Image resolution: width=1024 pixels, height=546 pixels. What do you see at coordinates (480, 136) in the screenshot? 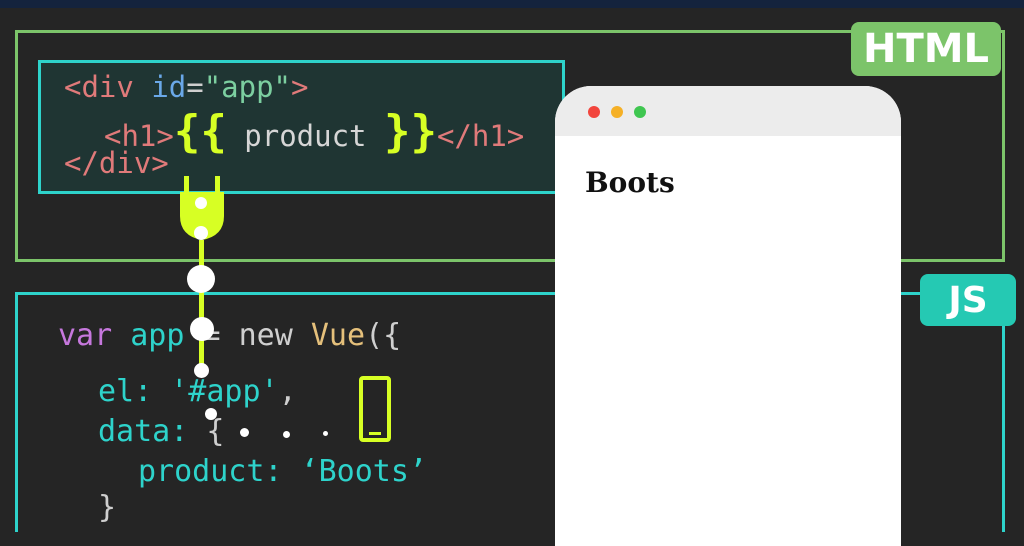
I see `h1-close-tag: </h1>` at bounding box center [480, 136].